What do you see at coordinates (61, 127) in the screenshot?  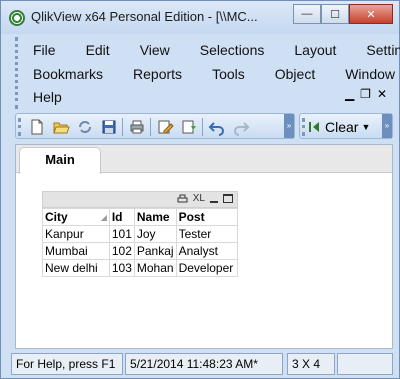 I see `open-folder-icon` at bounding box center [61, 127].